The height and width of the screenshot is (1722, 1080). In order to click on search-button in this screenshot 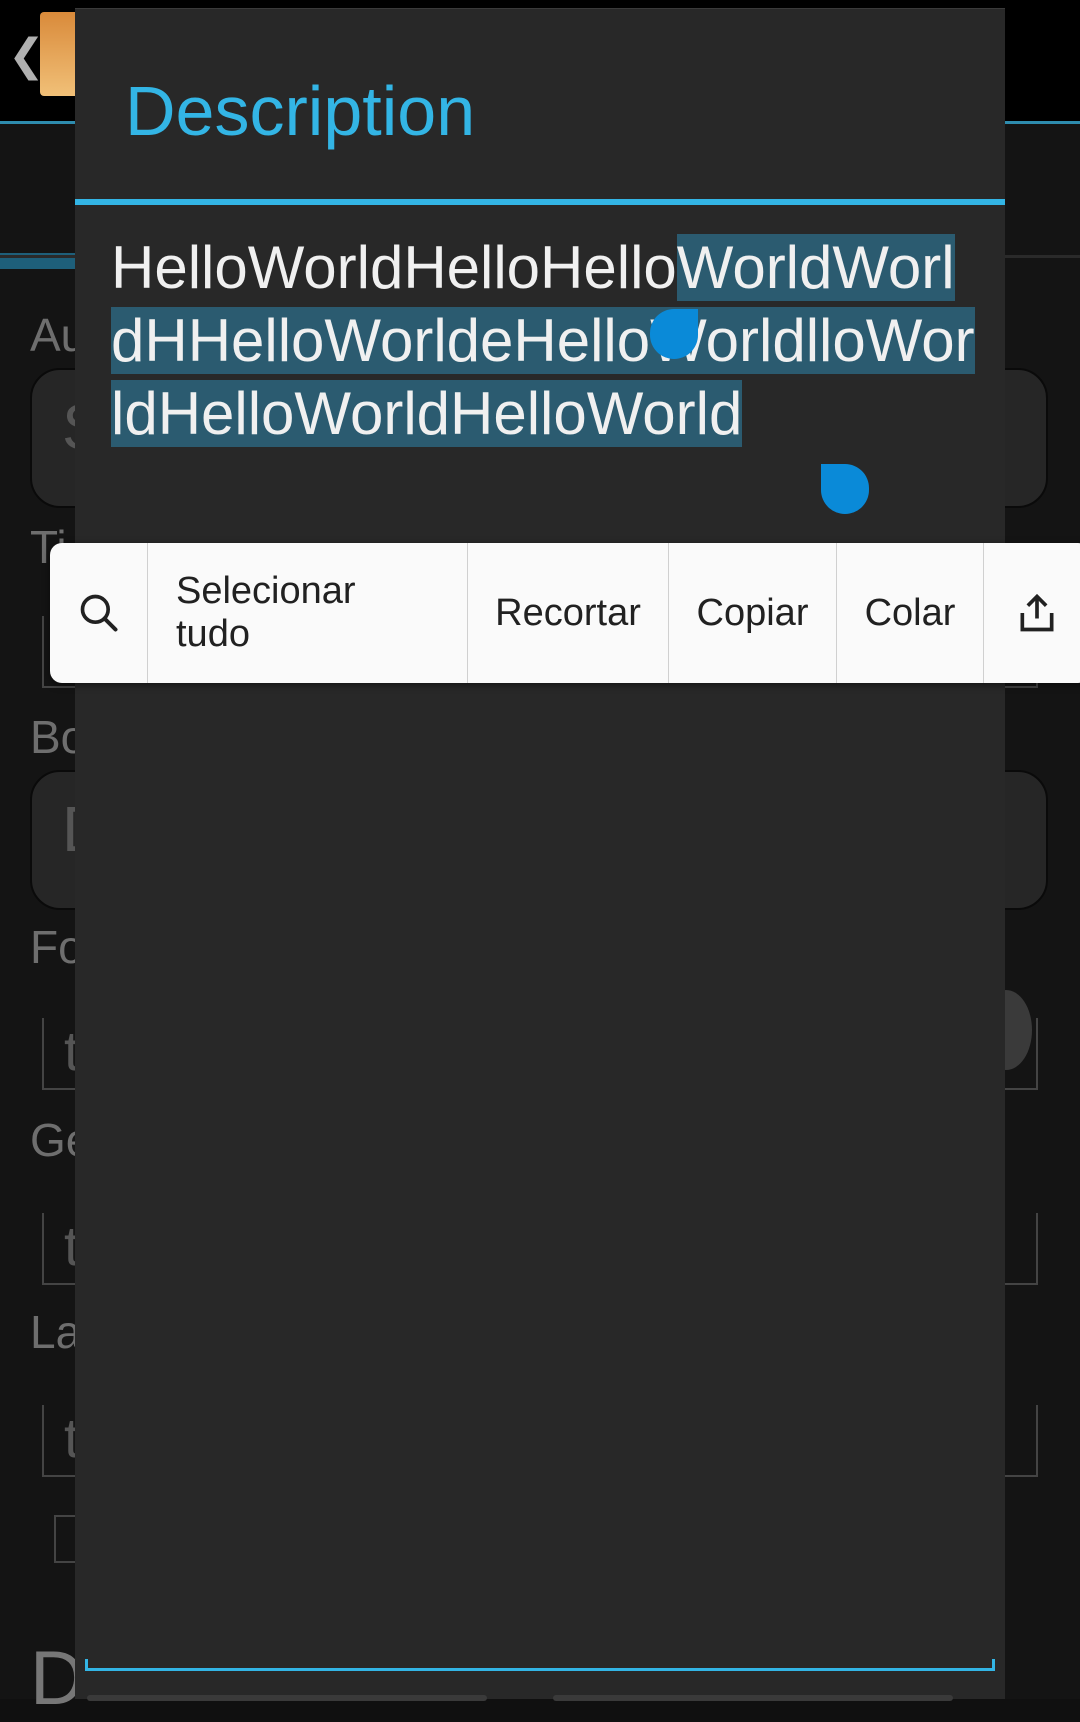, I will do `click(99, 613)`.